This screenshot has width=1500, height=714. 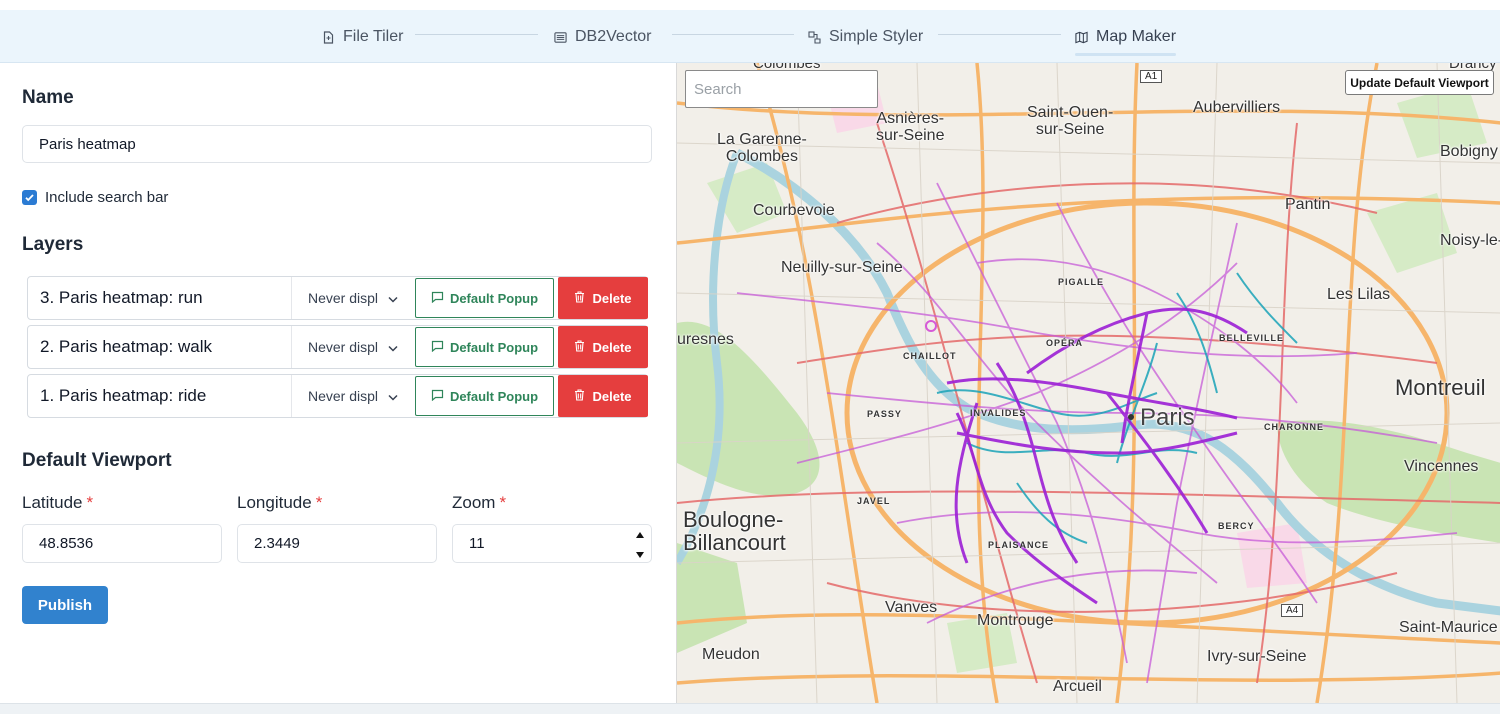 I want to click on map-icon, so click(x=1081, y=37).